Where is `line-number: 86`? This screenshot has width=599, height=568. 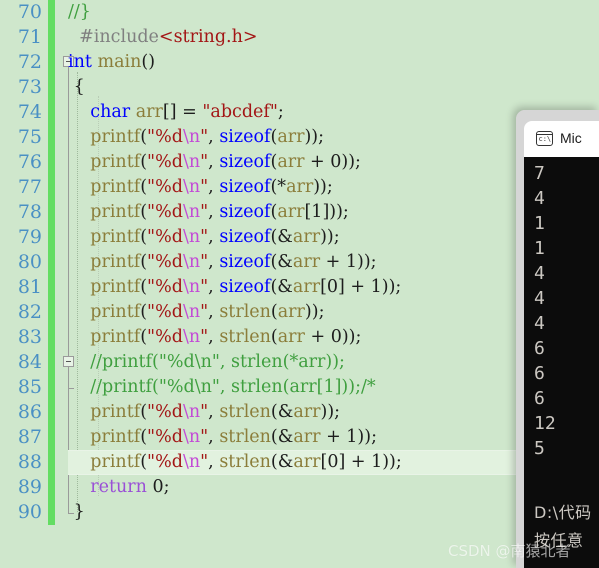 line-number: 86 is located at coordinates (29, 412).